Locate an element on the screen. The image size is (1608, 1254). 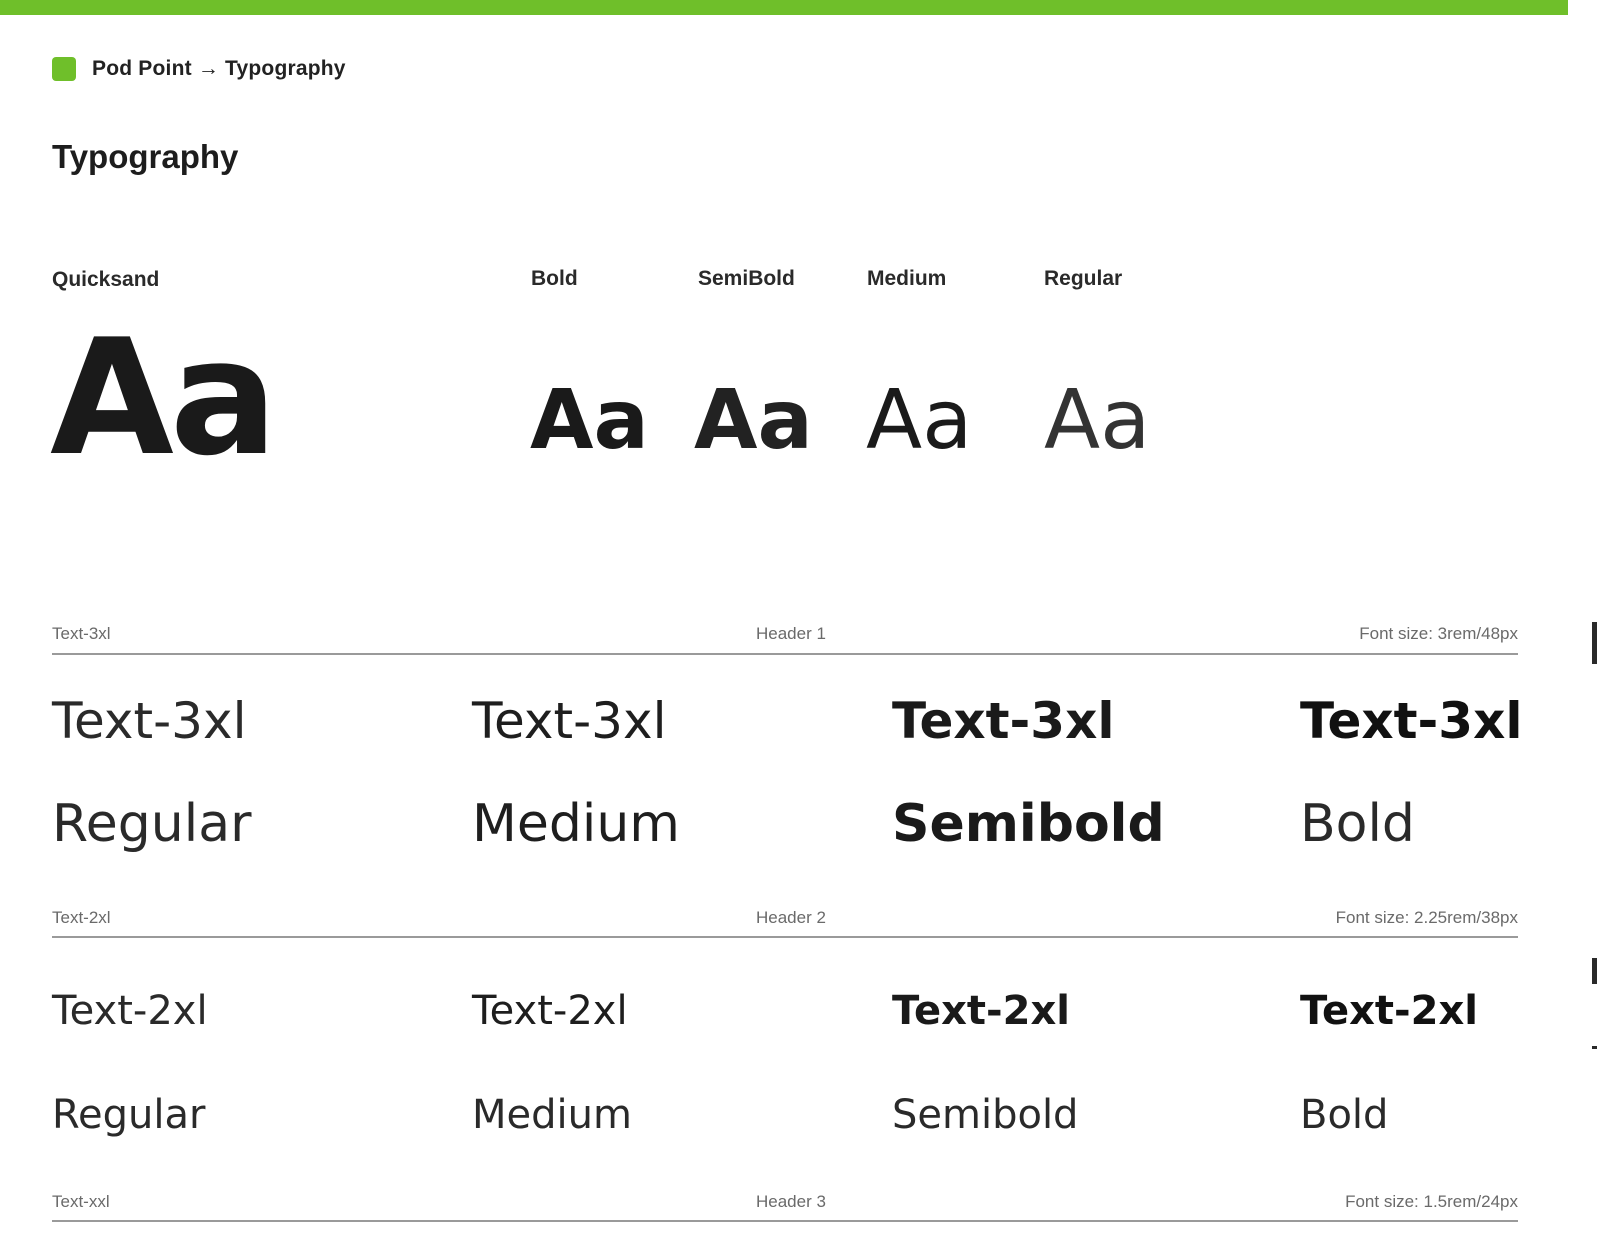
sample-text-3xl-medium: Text-3xl is located at coordinates (569, 721).